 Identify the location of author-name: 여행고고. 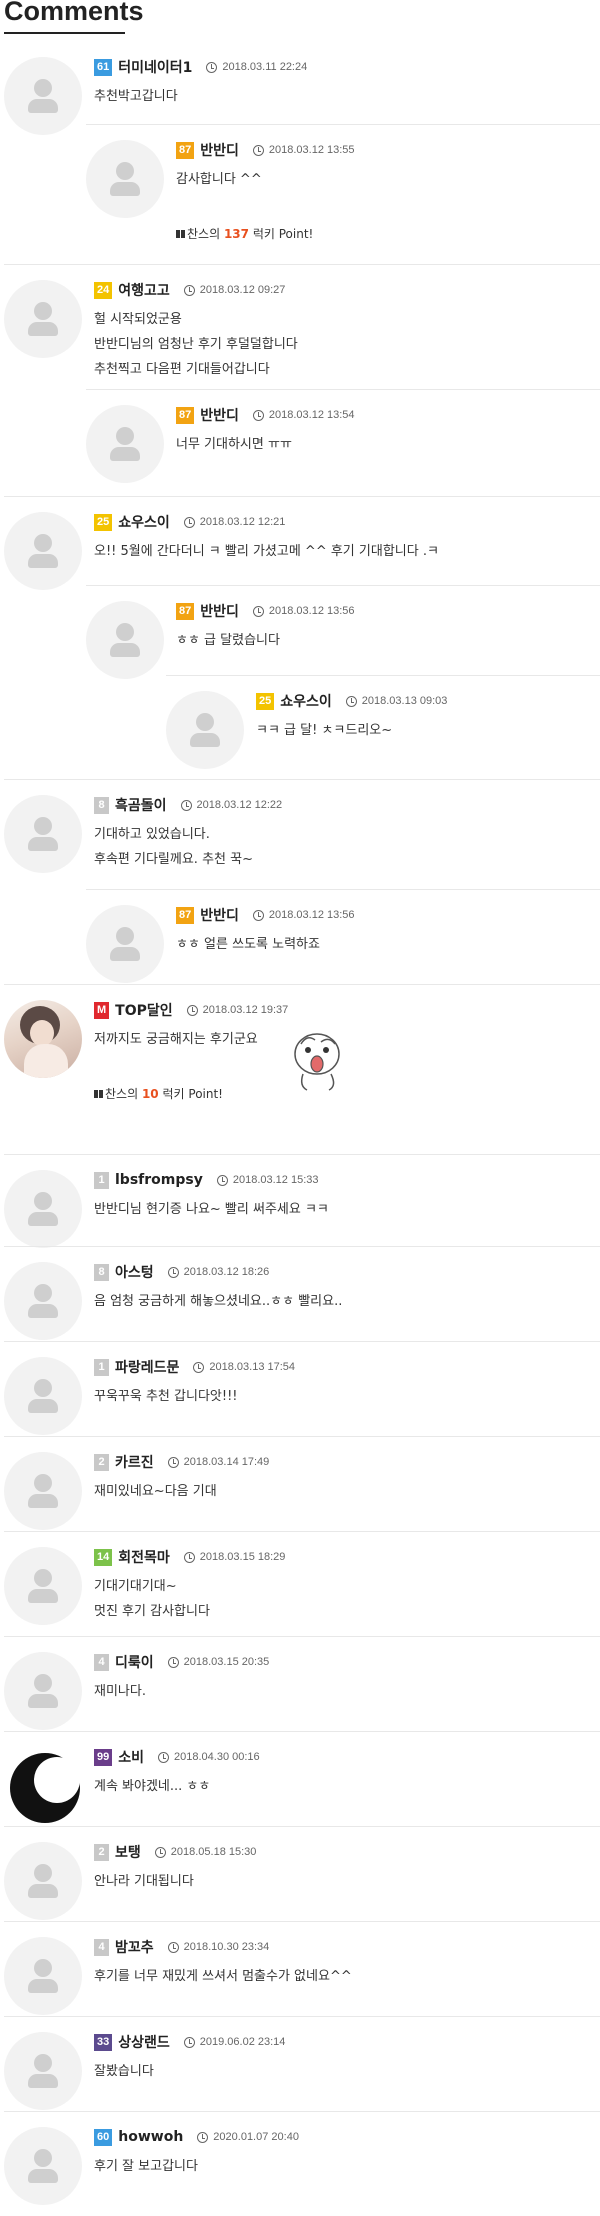
(144, 290).